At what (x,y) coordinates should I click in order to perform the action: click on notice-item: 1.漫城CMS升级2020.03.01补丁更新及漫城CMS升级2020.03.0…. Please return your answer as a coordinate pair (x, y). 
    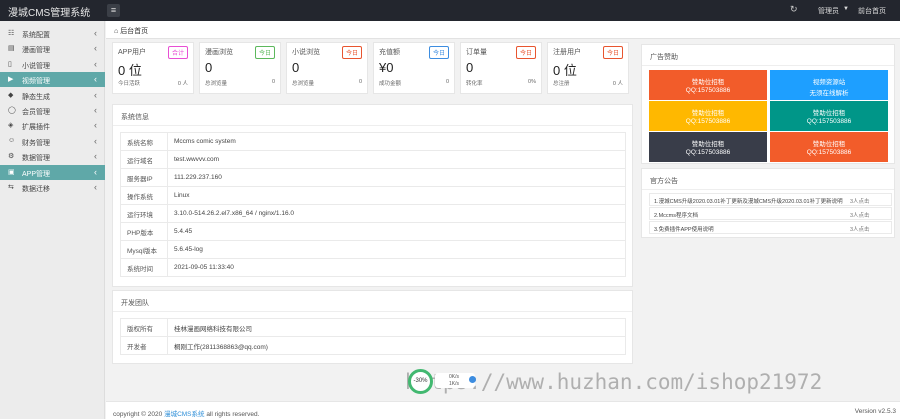
    Looking at the image, I should click on (770, 199).